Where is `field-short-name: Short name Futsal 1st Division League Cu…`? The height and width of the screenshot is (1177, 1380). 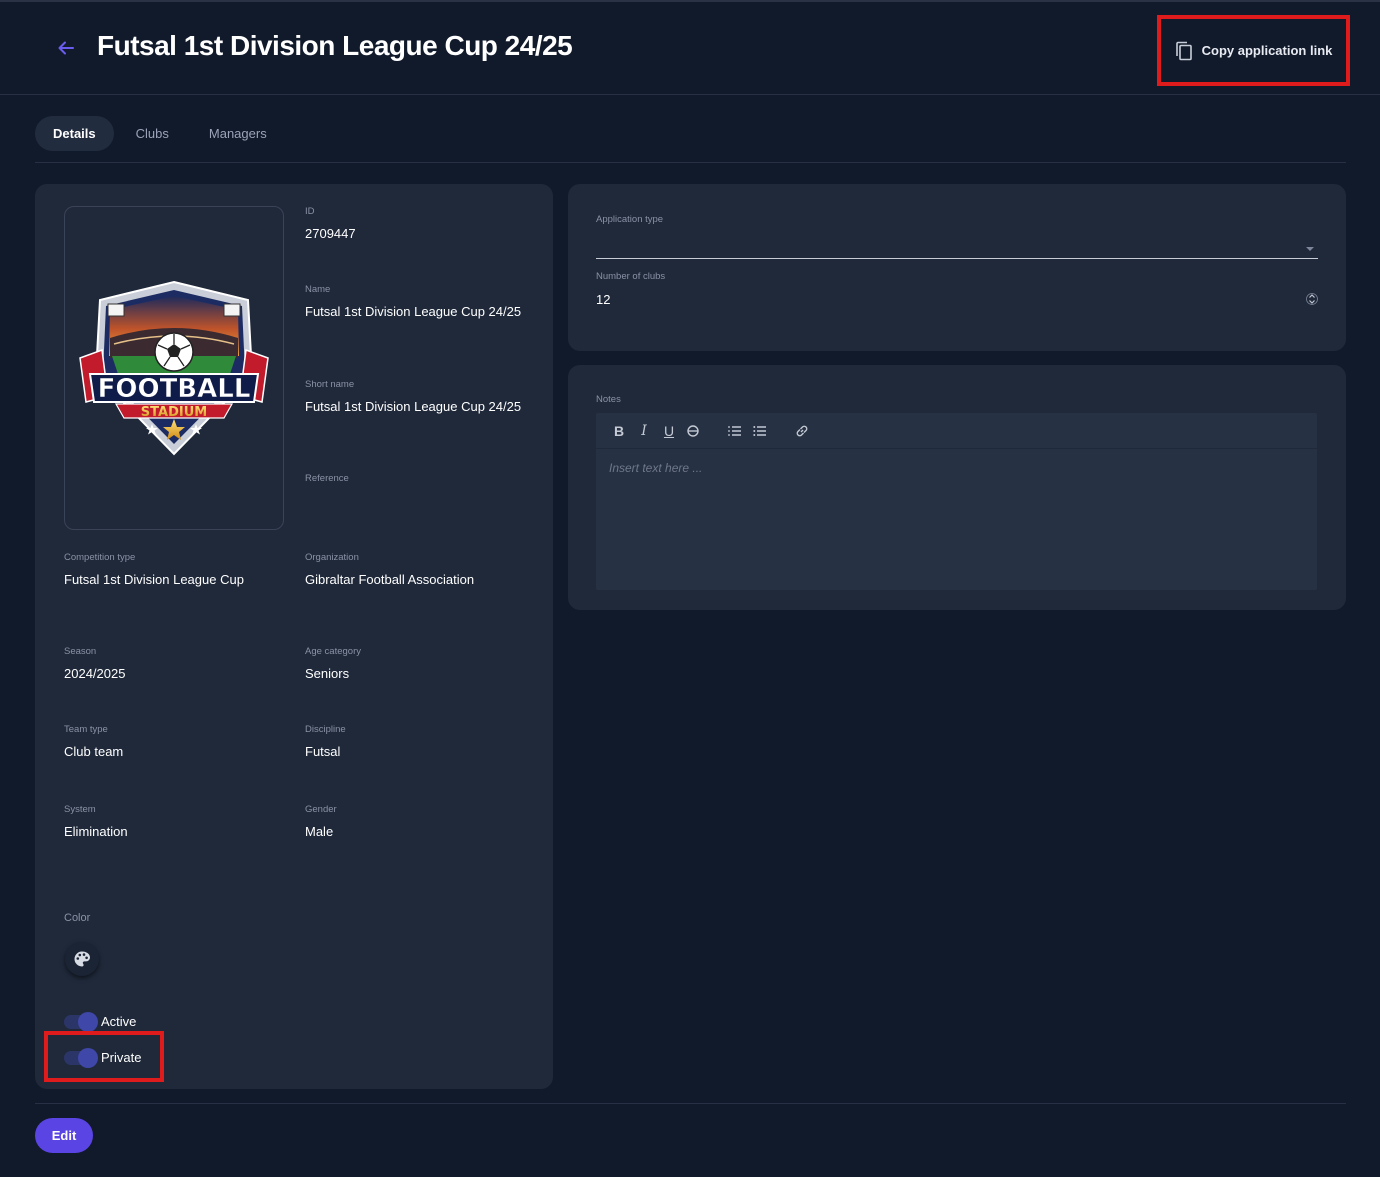
field-short-name: Short name Futsal 1st Division League Cu… is located at coordinates (413, 396).